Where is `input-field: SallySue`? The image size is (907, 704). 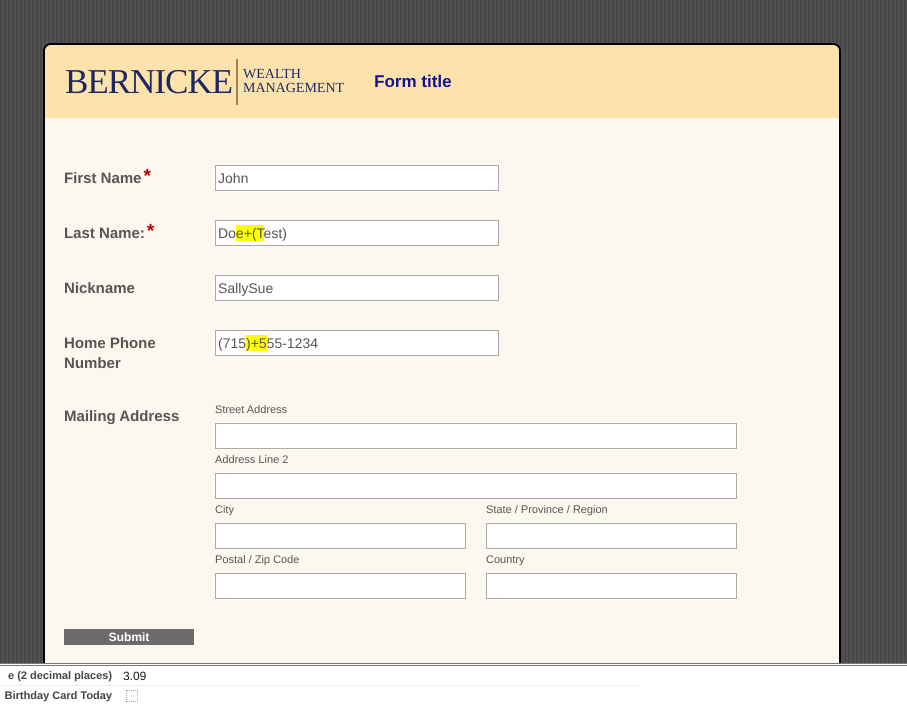
input-field: SallySue is located at coordinates (357, 288).